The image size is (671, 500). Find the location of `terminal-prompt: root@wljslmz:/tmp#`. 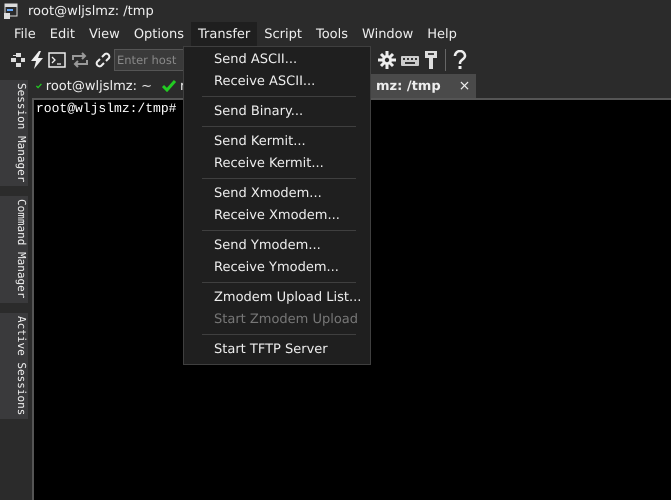

terminal-prompt: root@wljslmz:/tmp# is located at coordinates (106, 108).